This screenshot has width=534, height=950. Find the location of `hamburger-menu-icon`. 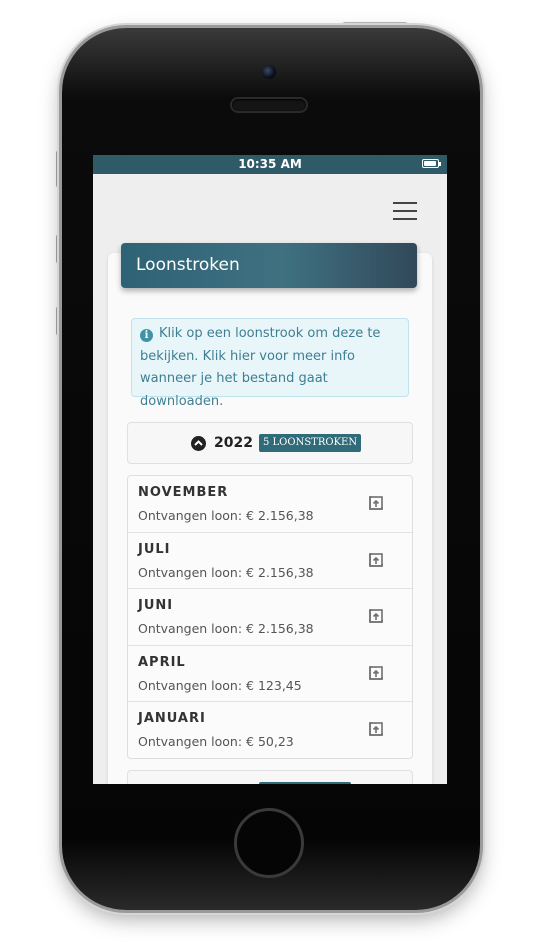

hamburger-menu-icon is located at coordinates (405, 211).